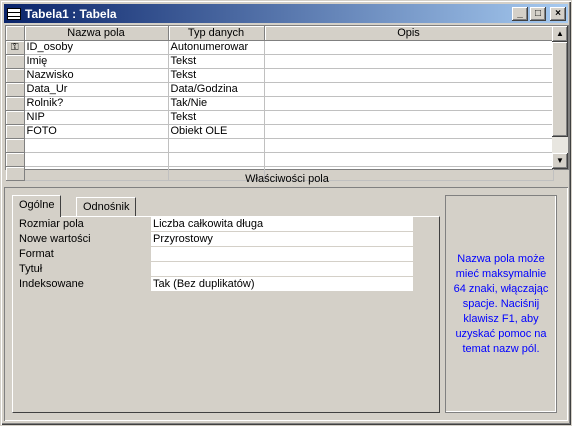 The width and height of the screenshot is (572, 426). What do you see at coordinates (96, 103) in the screenshot?
I see `field-name-cell: Rolnik?` at bounding box center [96, 103].